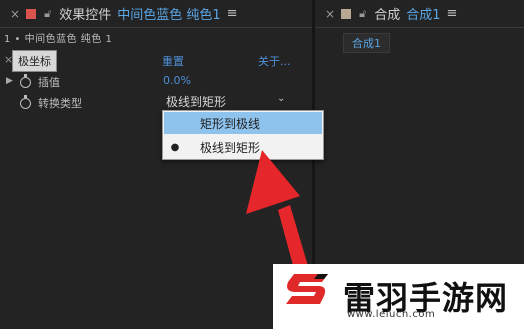  Describe the element at coordinates (196, 101) in the screenshot. I see `conversion-type-dropdown: 极线到矩形` at that location.